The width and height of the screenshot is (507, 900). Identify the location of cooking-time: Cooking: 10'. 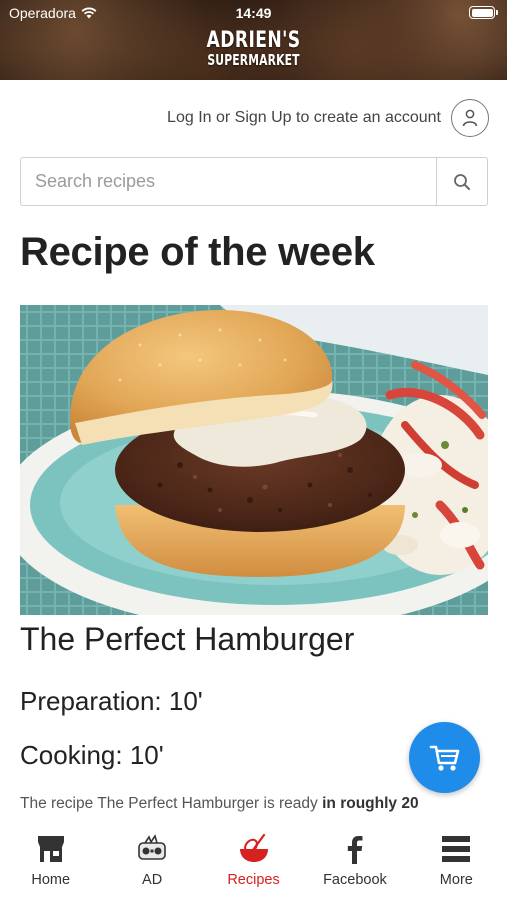
(92, 755).